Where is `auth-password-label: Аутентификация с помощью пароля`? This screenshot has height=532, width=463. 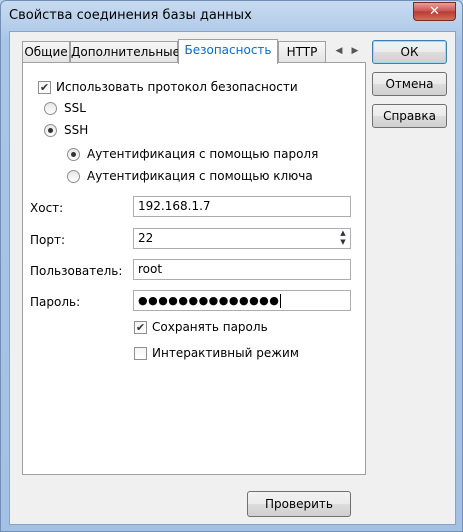
auth-password-label: Аутентификация с помощью пароля is located at coordinates (203, 154).